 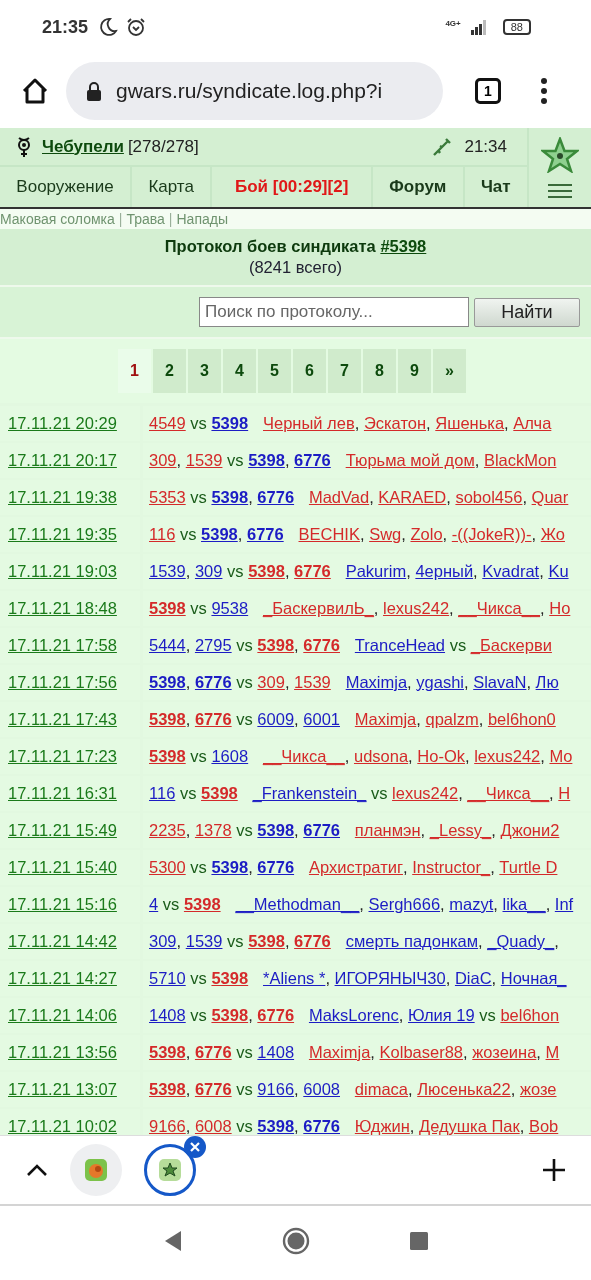 What do you see at coordinates (62, 1052) in the screenshot?
I see `battle-date-link: 17.11.21 13:56` at bounding box center [62, 1052].